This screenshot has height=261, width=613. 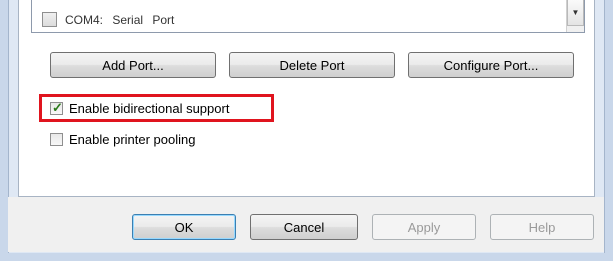 I want to click on help-button: Help, so click(x=542, y=227).